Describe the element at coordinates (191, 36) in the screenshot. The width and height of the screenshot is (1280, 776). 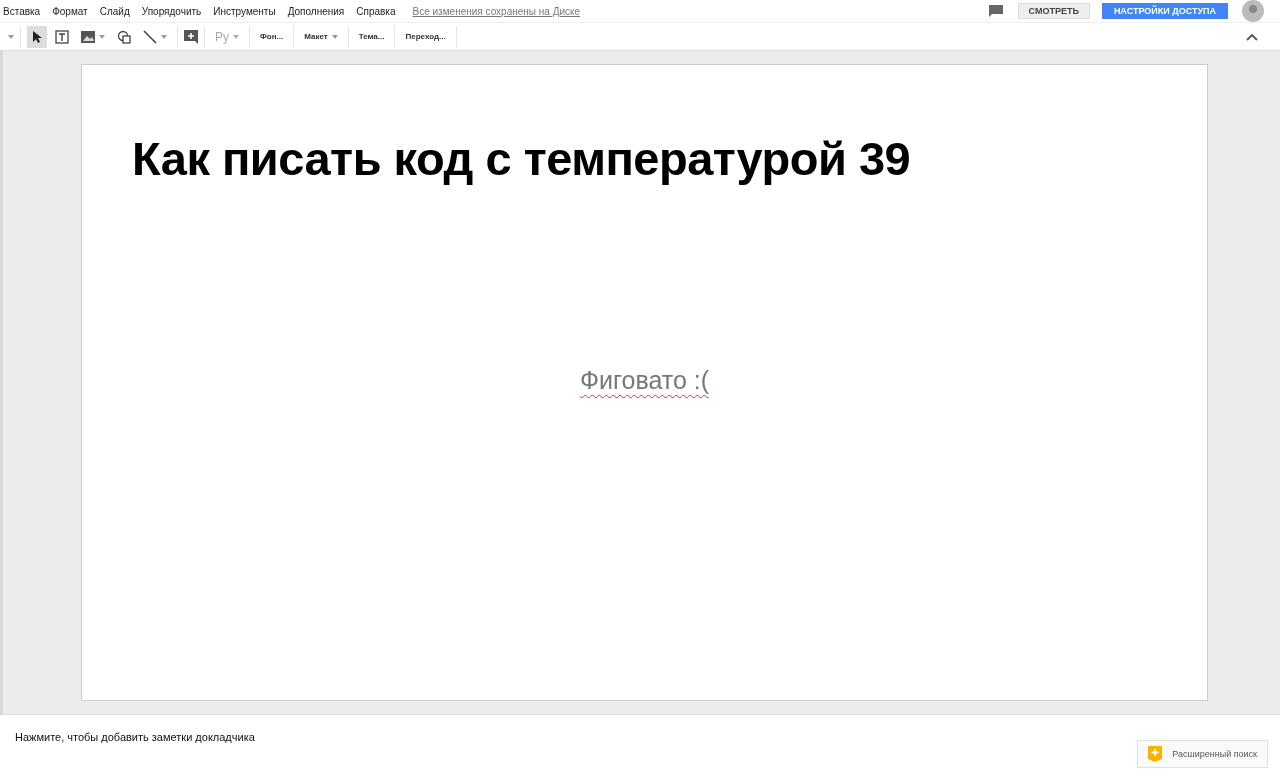
I see `add-comment-icon` at that location.